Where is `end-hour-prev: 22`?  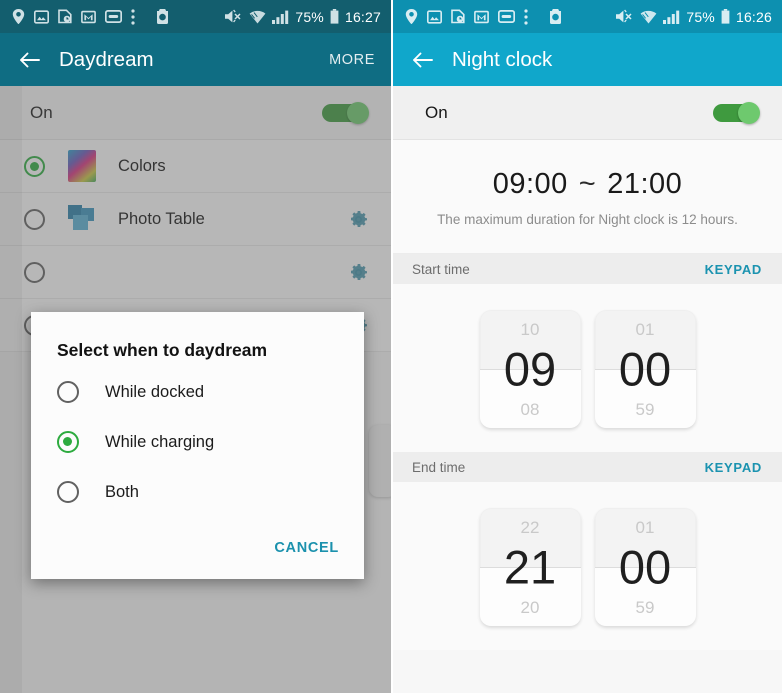 end-hour-prev: 22 is located at coordinates (530, 528).